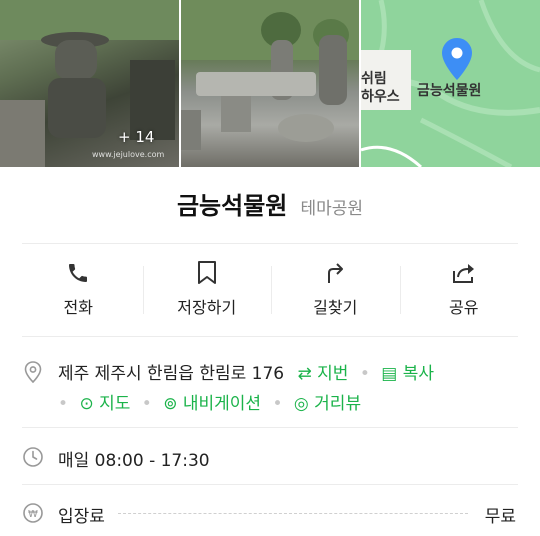 Image resolution: width=540 pixels, height=536 pixels. I want to click on more-photos-count: + 14, so click(136, 137).